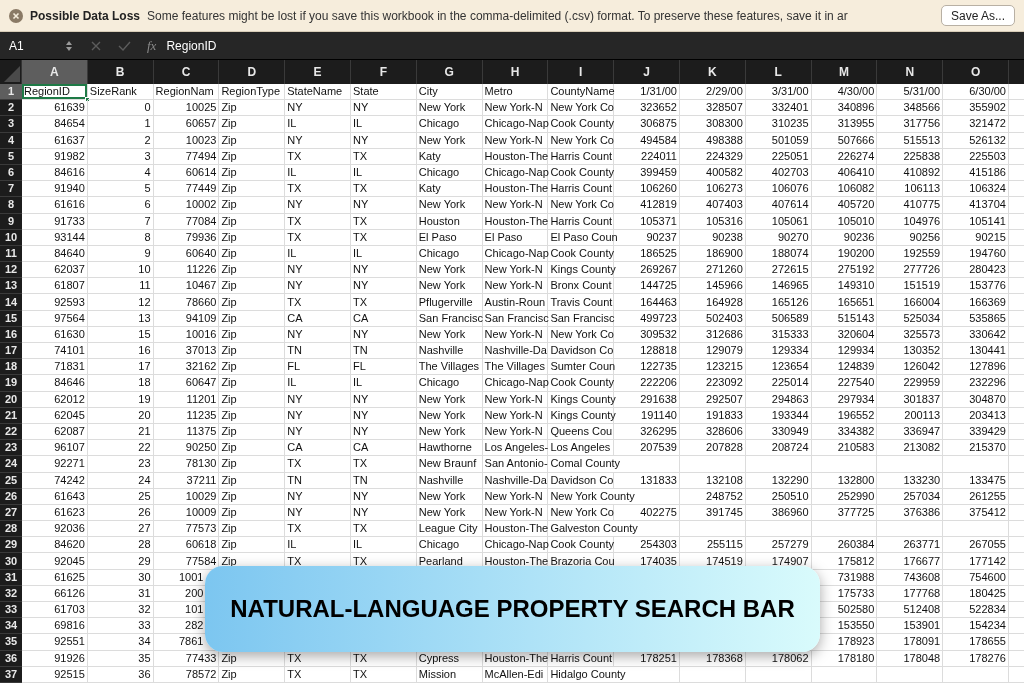 The image size is (1024, 683). What do you see at coordinates (318, 318) in the screenshot?
I see `table-cell: CA` at bounding box center [318, 318].